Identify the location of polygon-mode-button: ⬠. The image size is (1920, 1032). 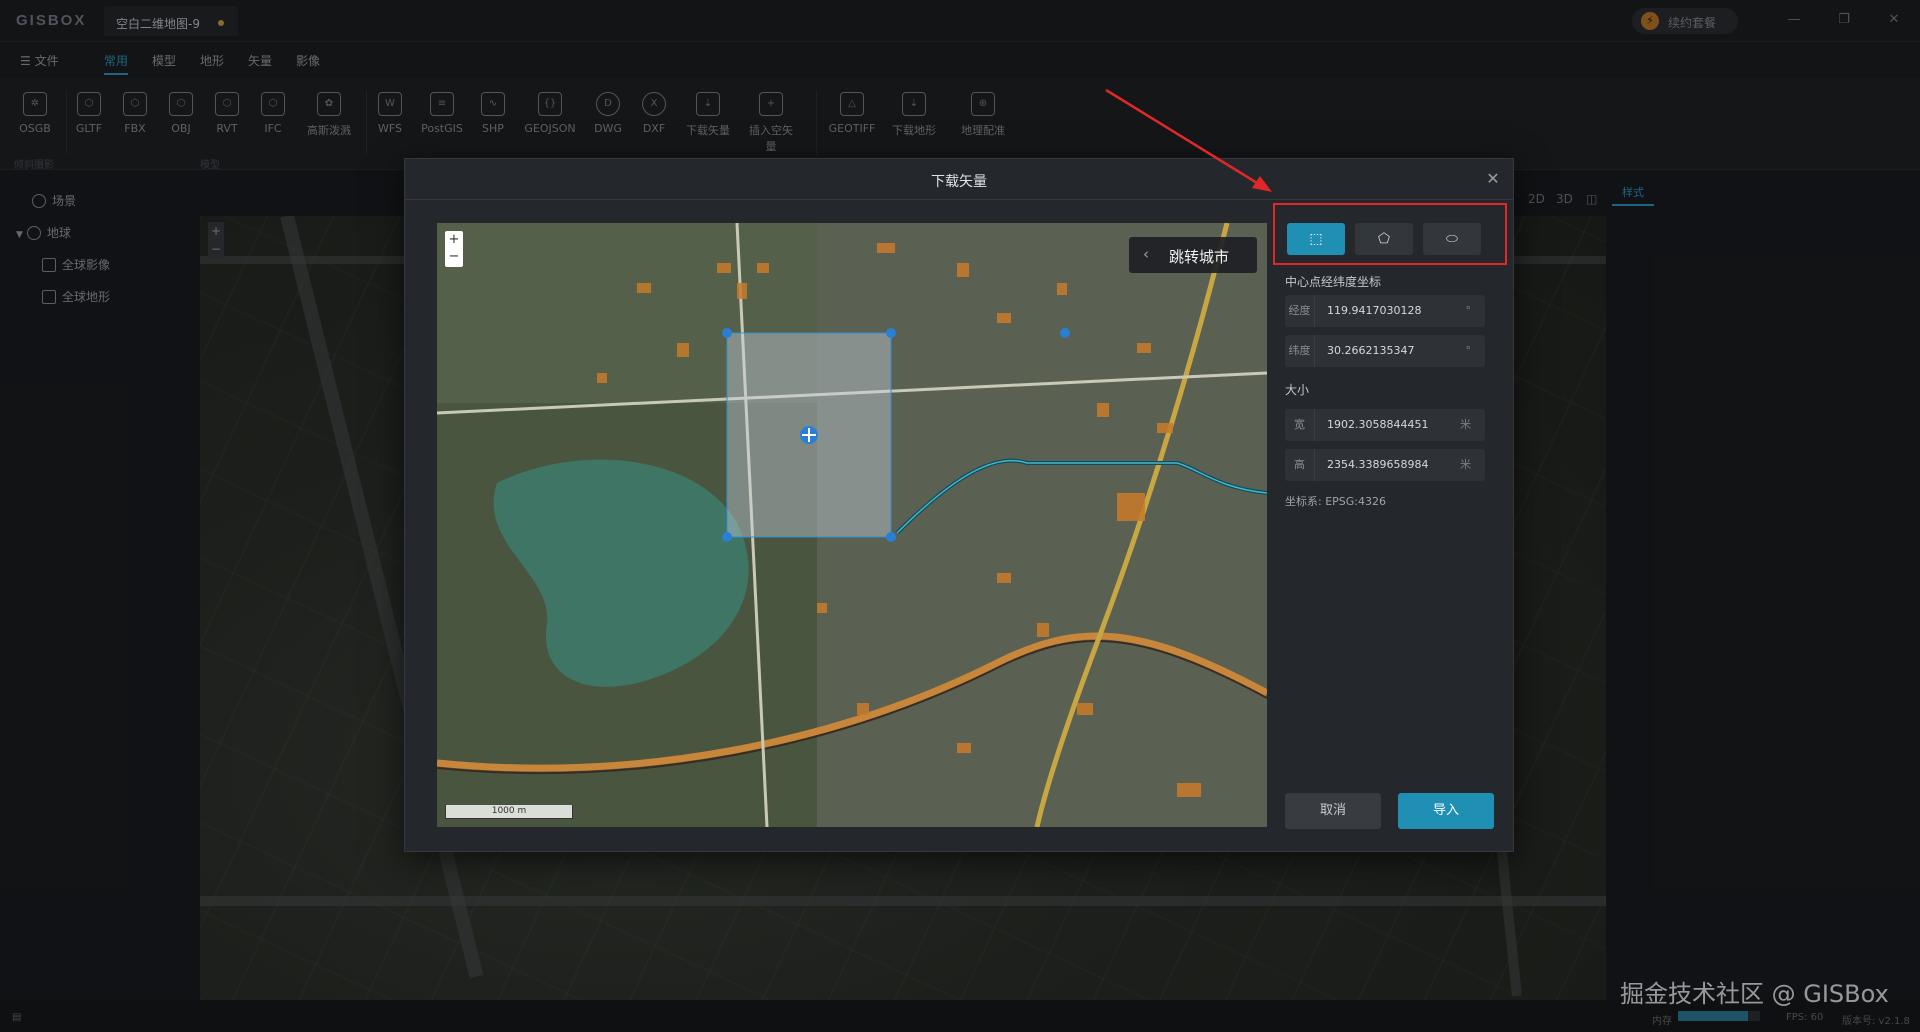
(1384, 239).